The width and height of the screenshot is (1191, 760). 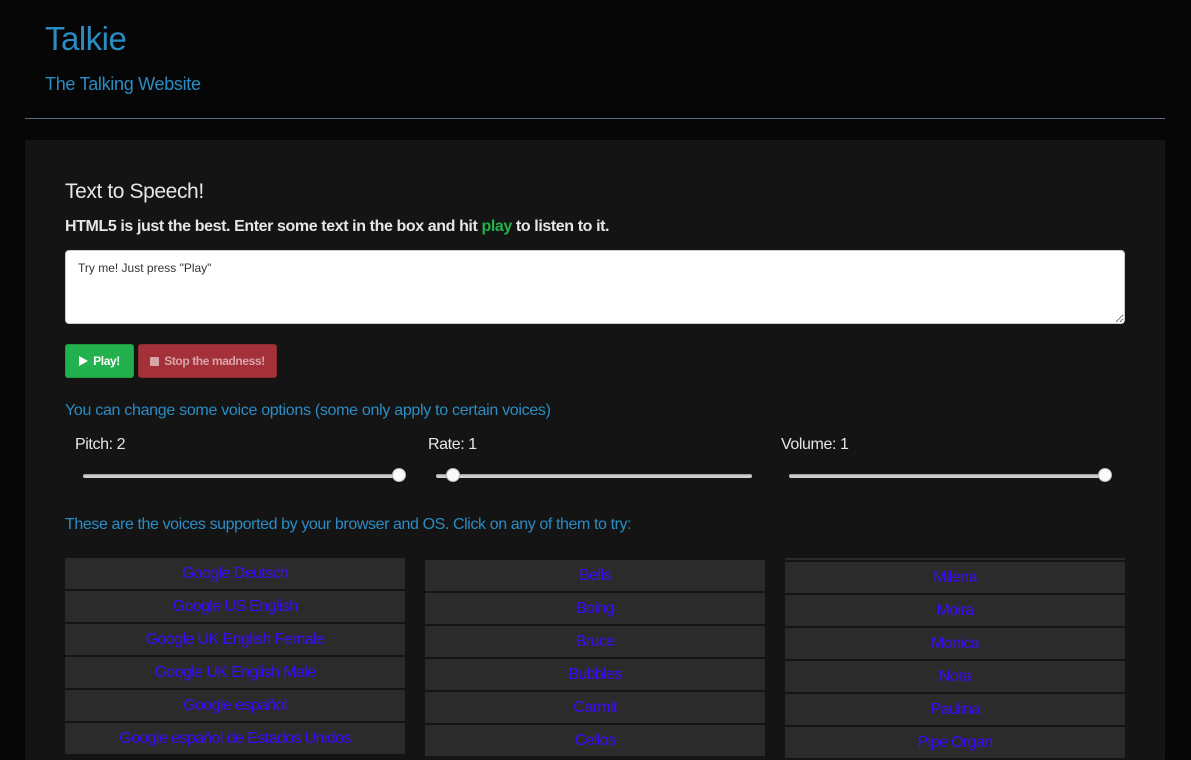 I want to click on stop-button: Stop the madness!, so click(x=207, y=361).